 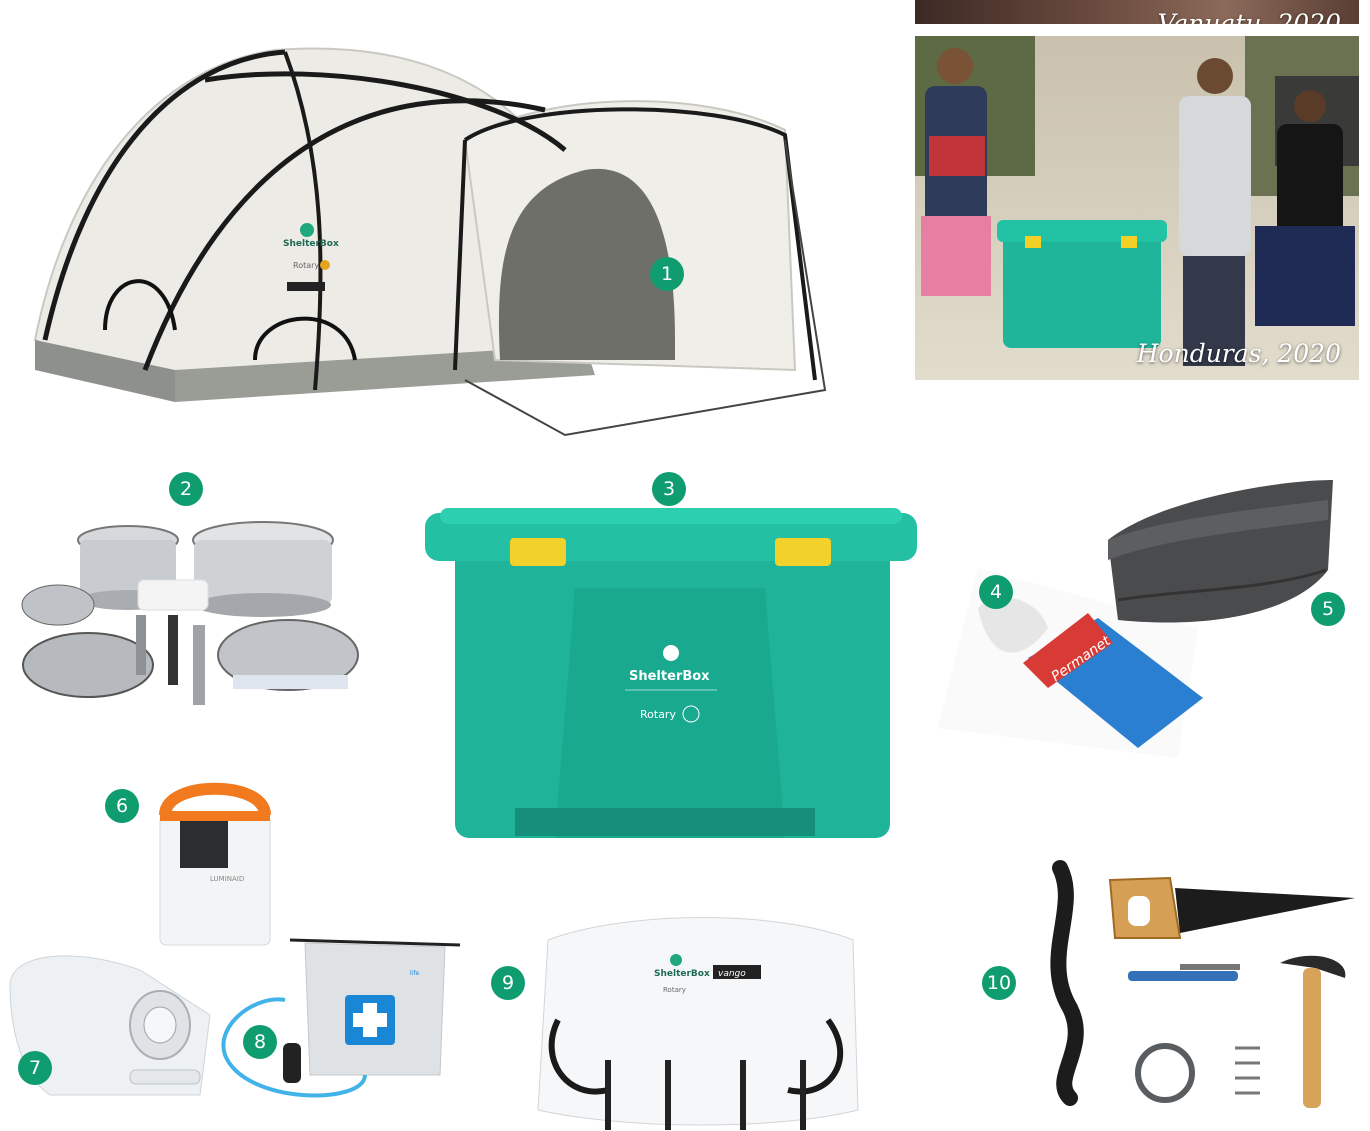 I want to click on photo-vanuatu: Vanuatu, 2020, so click(x=1137, y=12).